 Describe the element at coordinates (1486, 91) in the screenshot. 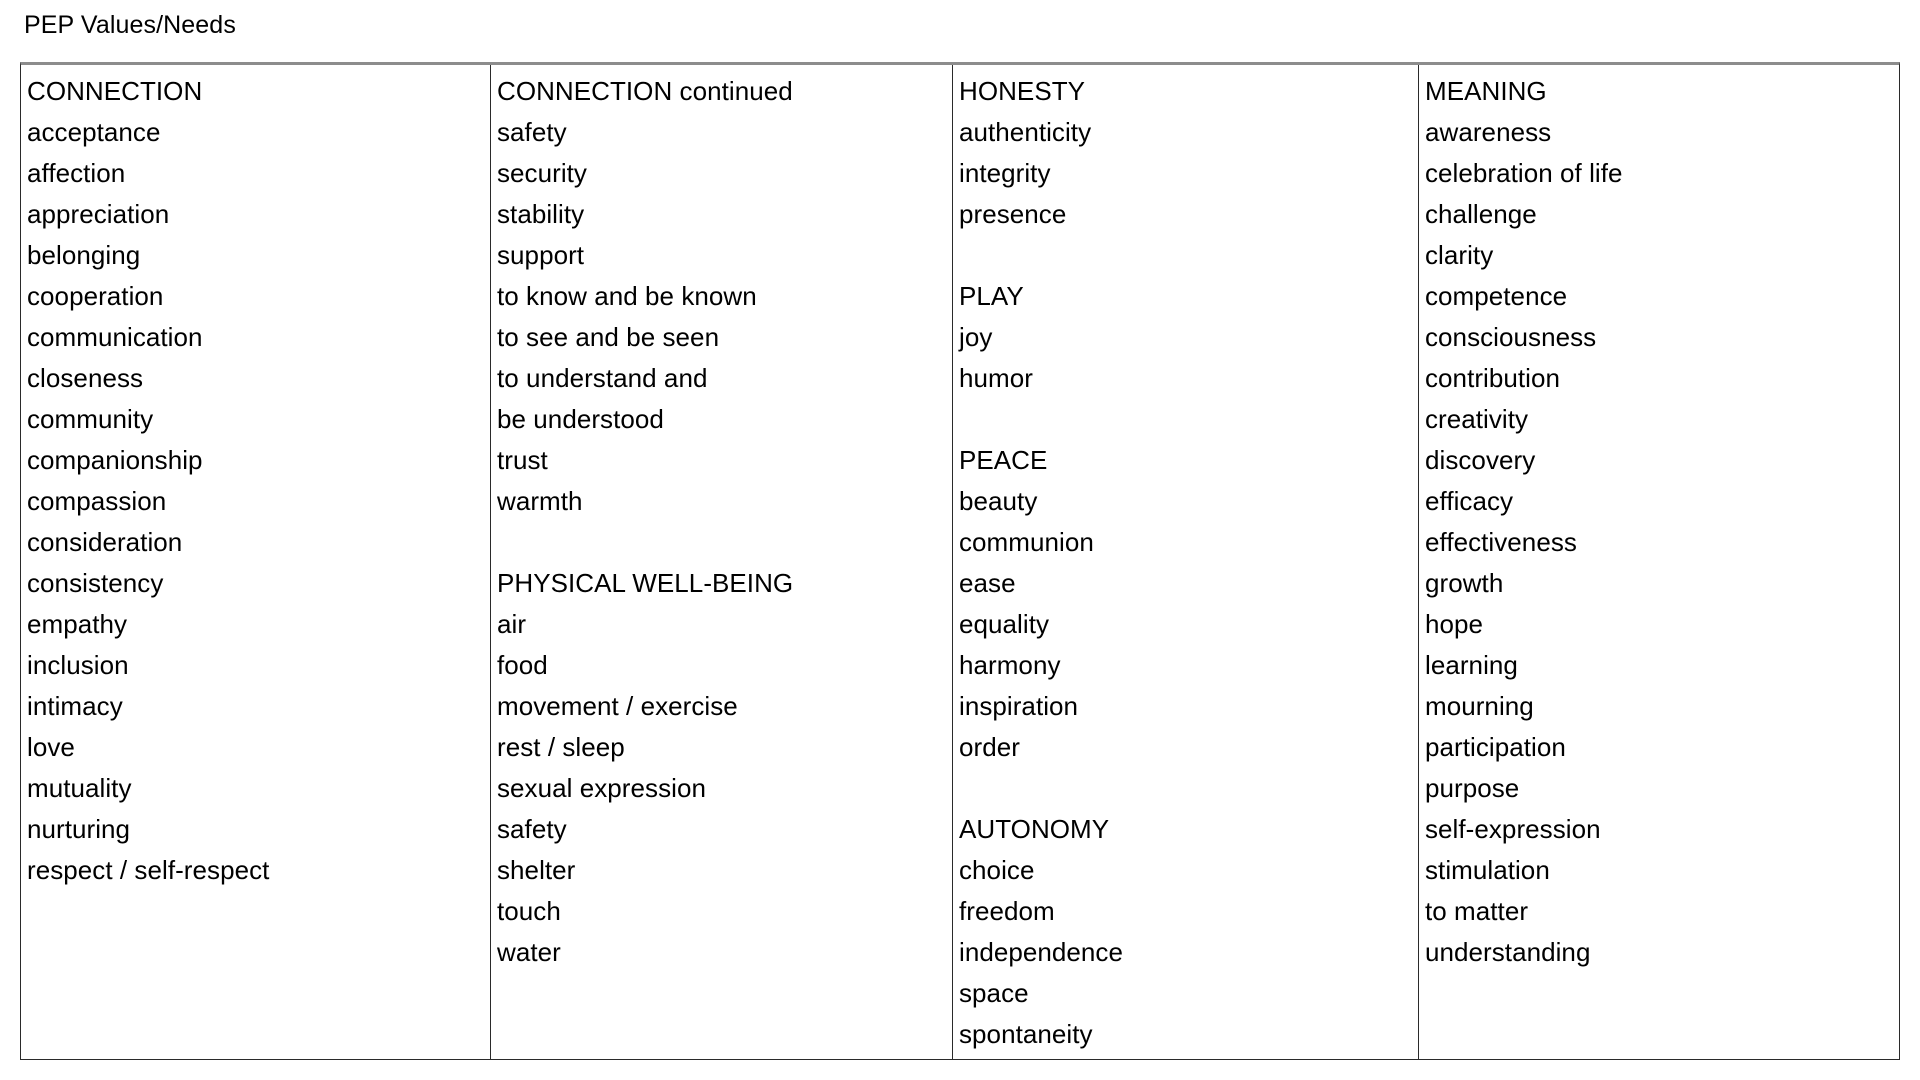

I see `category-heading: MEANING` at that location.